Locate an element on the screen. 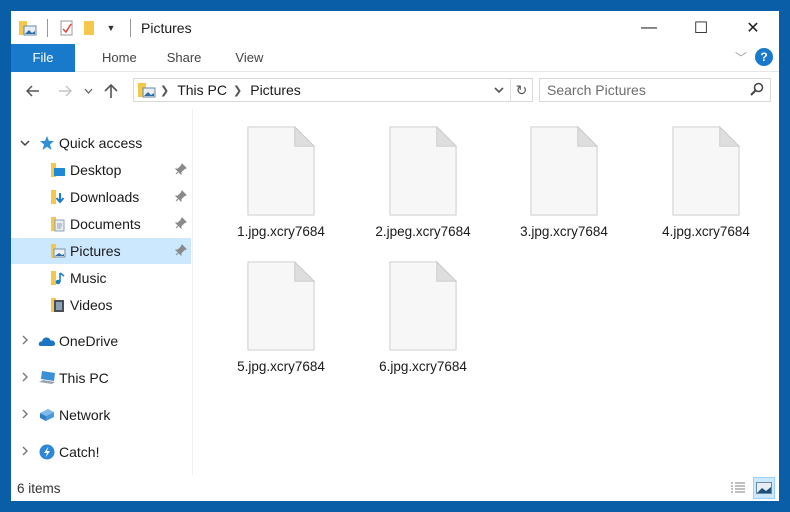 The image size is (790, 512). details-view-icon is located at coordinates (738, 487).